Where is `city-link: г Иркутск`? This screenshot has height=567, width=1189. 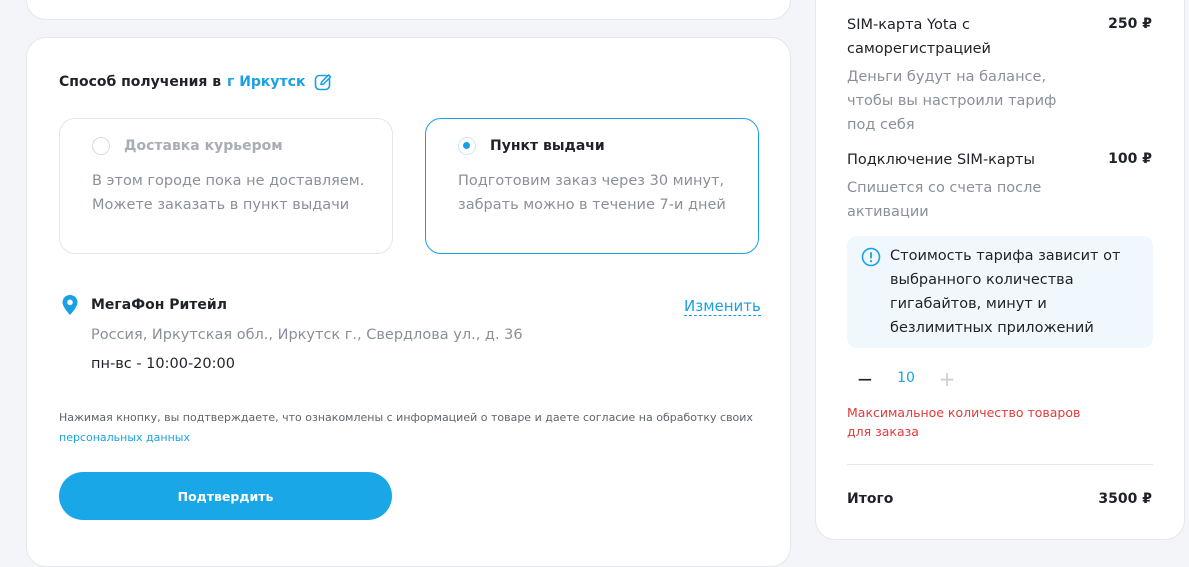 city-link: г Иркутск is located at coordinates (266, 82).